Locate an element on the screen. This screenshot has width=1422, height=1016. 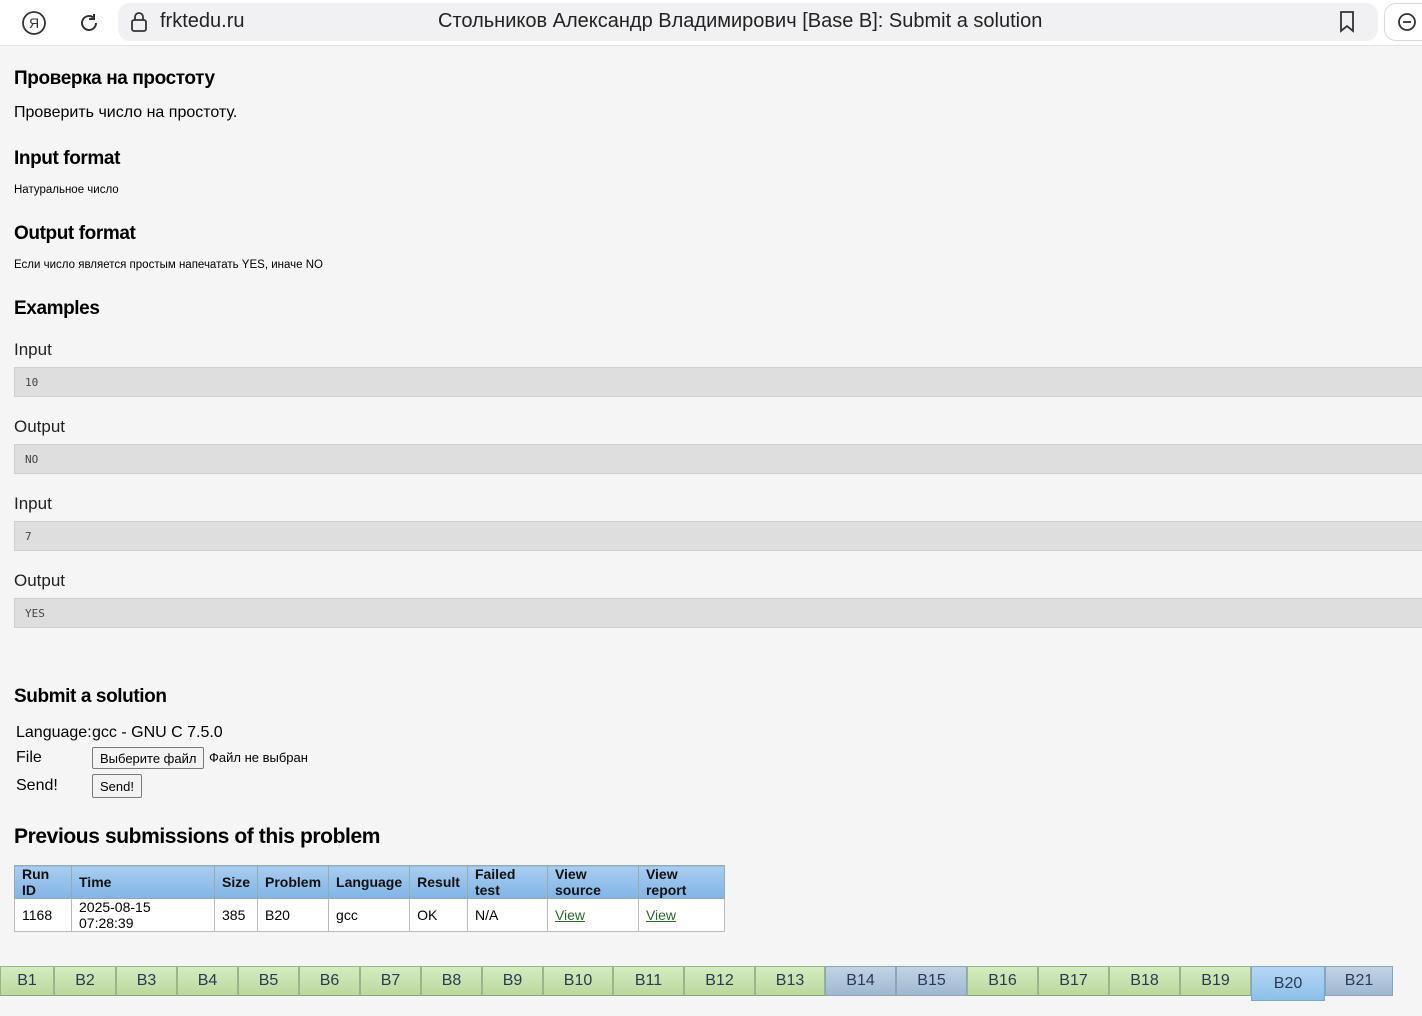
tab-b13: B13 is located at coordinates (790, 981).